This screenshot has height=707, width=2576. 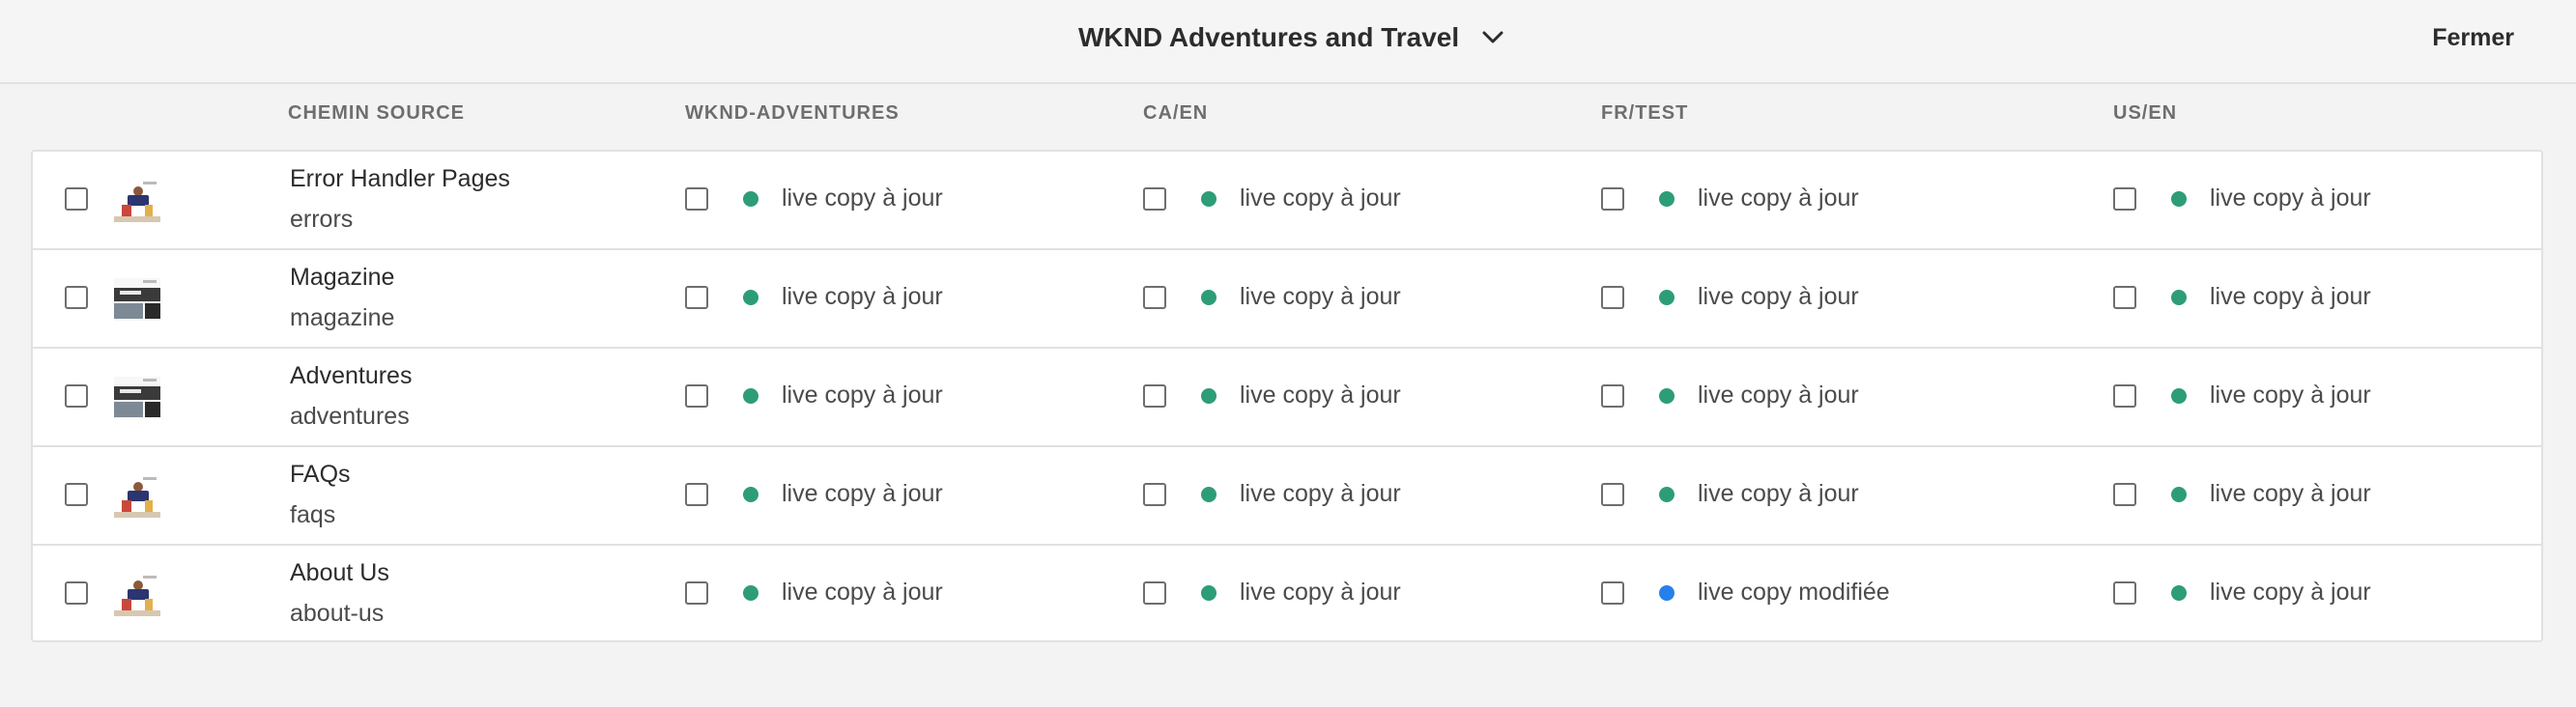 What do you see at coordinates (313, 514) in the screenshot?
I see `page-path: faqs` at bounding box center [313, 514].